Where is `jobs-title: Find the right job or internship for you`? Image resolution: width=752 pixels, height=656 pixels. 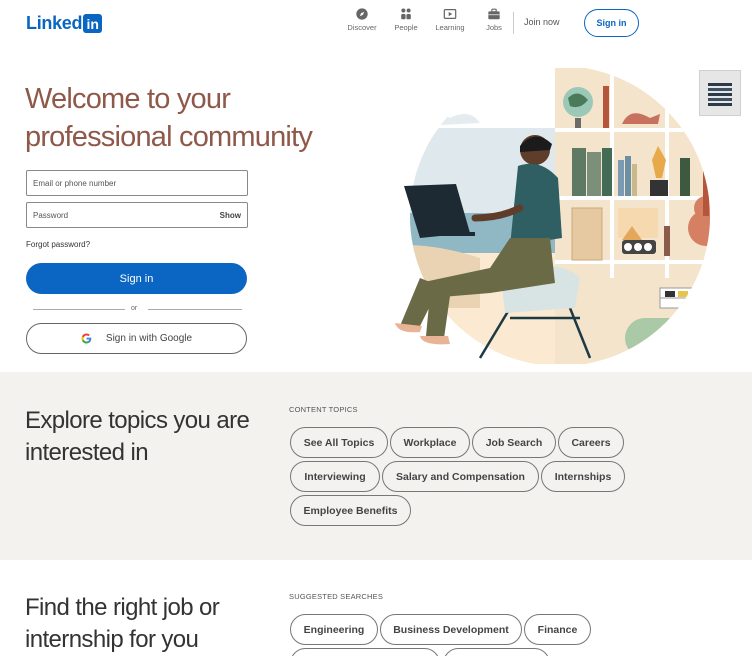 jobs-title: Find the right job or internship for you is located at coordinates (122, 623).